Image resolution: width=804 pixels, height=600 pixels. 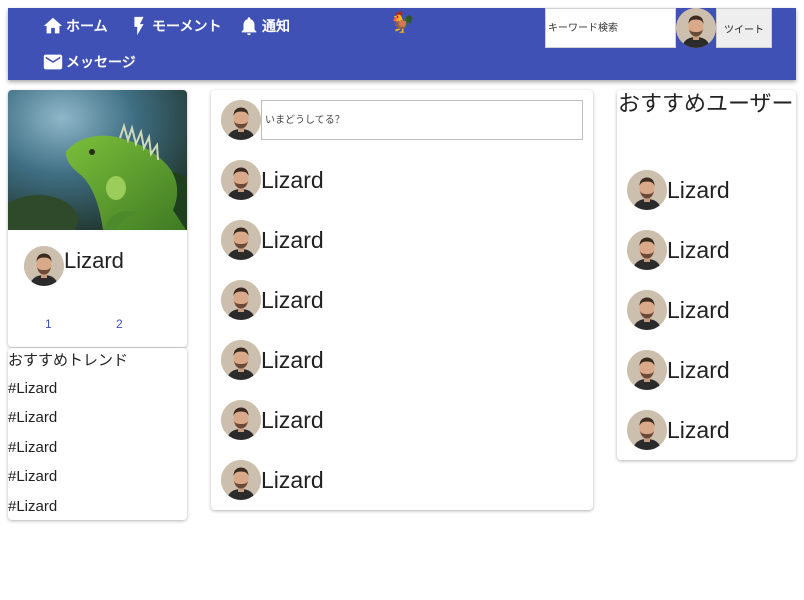 I want to click on mail-icon, so click(x=53, y=62).